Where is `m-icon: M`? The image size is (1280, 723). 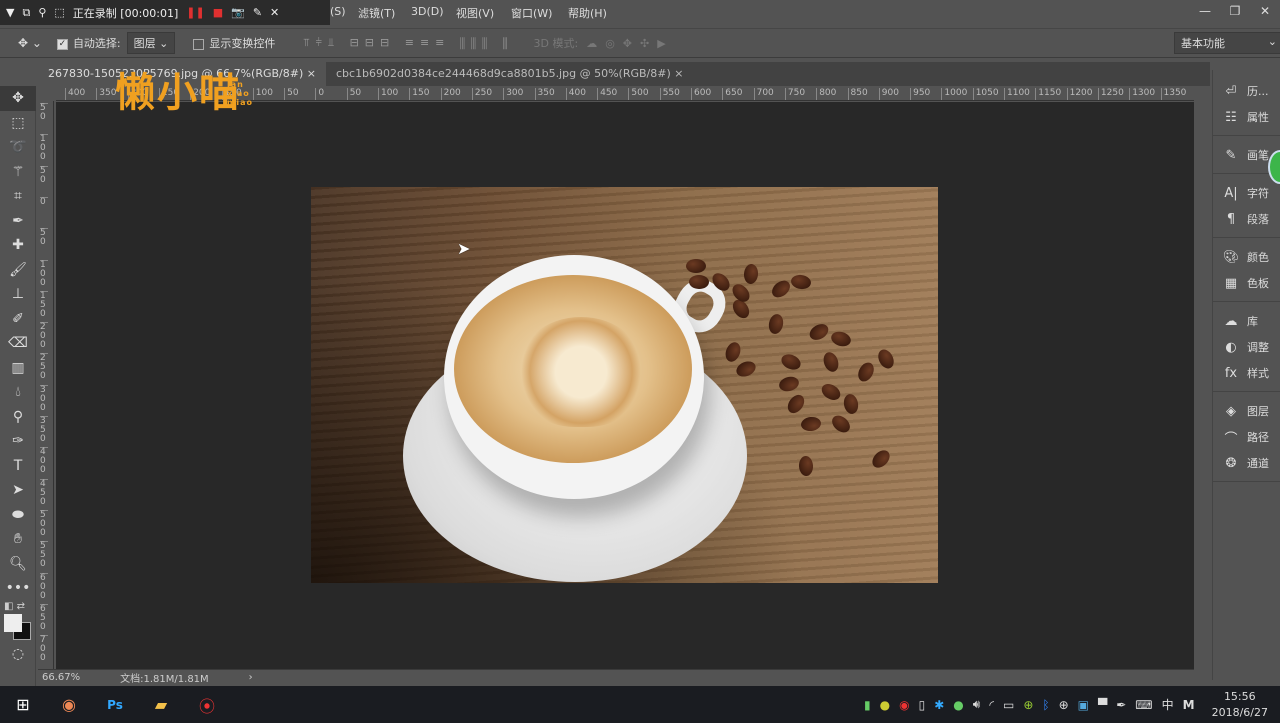
m-icon: M is located at coordinates (1189, 705).